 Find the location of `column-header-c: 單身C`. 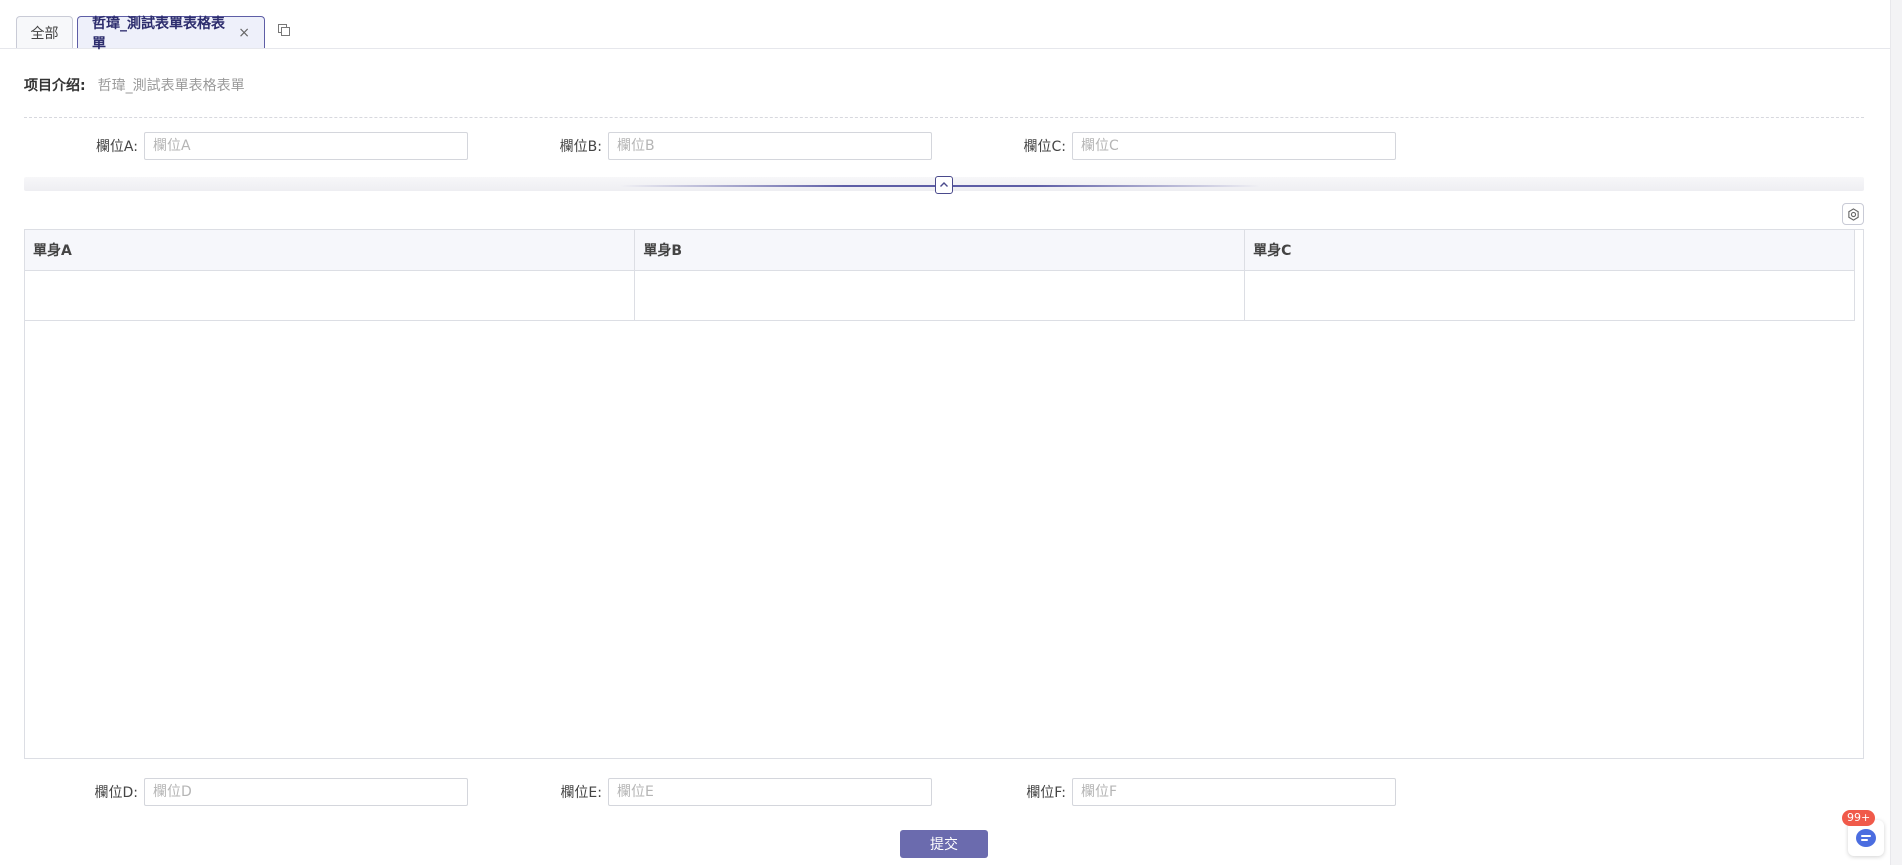

column-header-c: 單身C is located at coordinates (1549, 250).